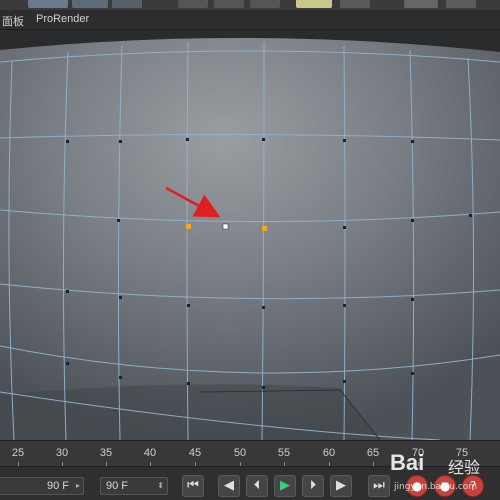 This screenshot has height=500, width=500. Describe the element at coordinates (329, 453) in the screenshot. I see `tick-label: 60` at that location.